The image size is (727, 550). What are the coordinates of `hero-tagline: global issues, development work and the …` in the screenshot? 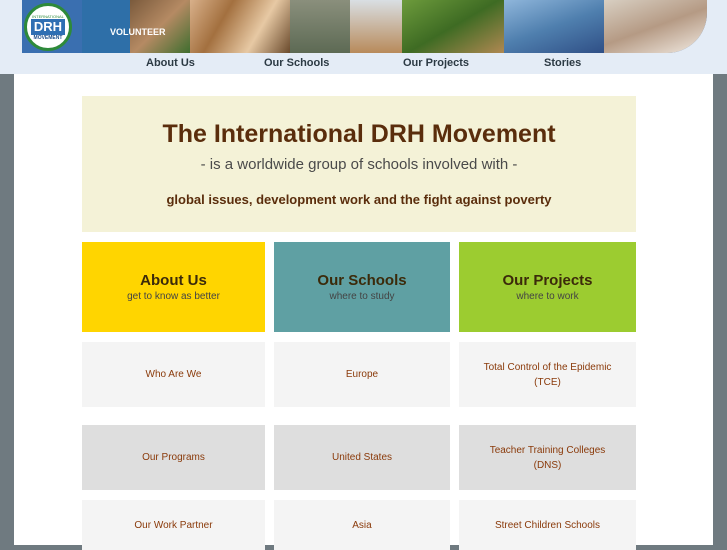 It's located at (359, 199).